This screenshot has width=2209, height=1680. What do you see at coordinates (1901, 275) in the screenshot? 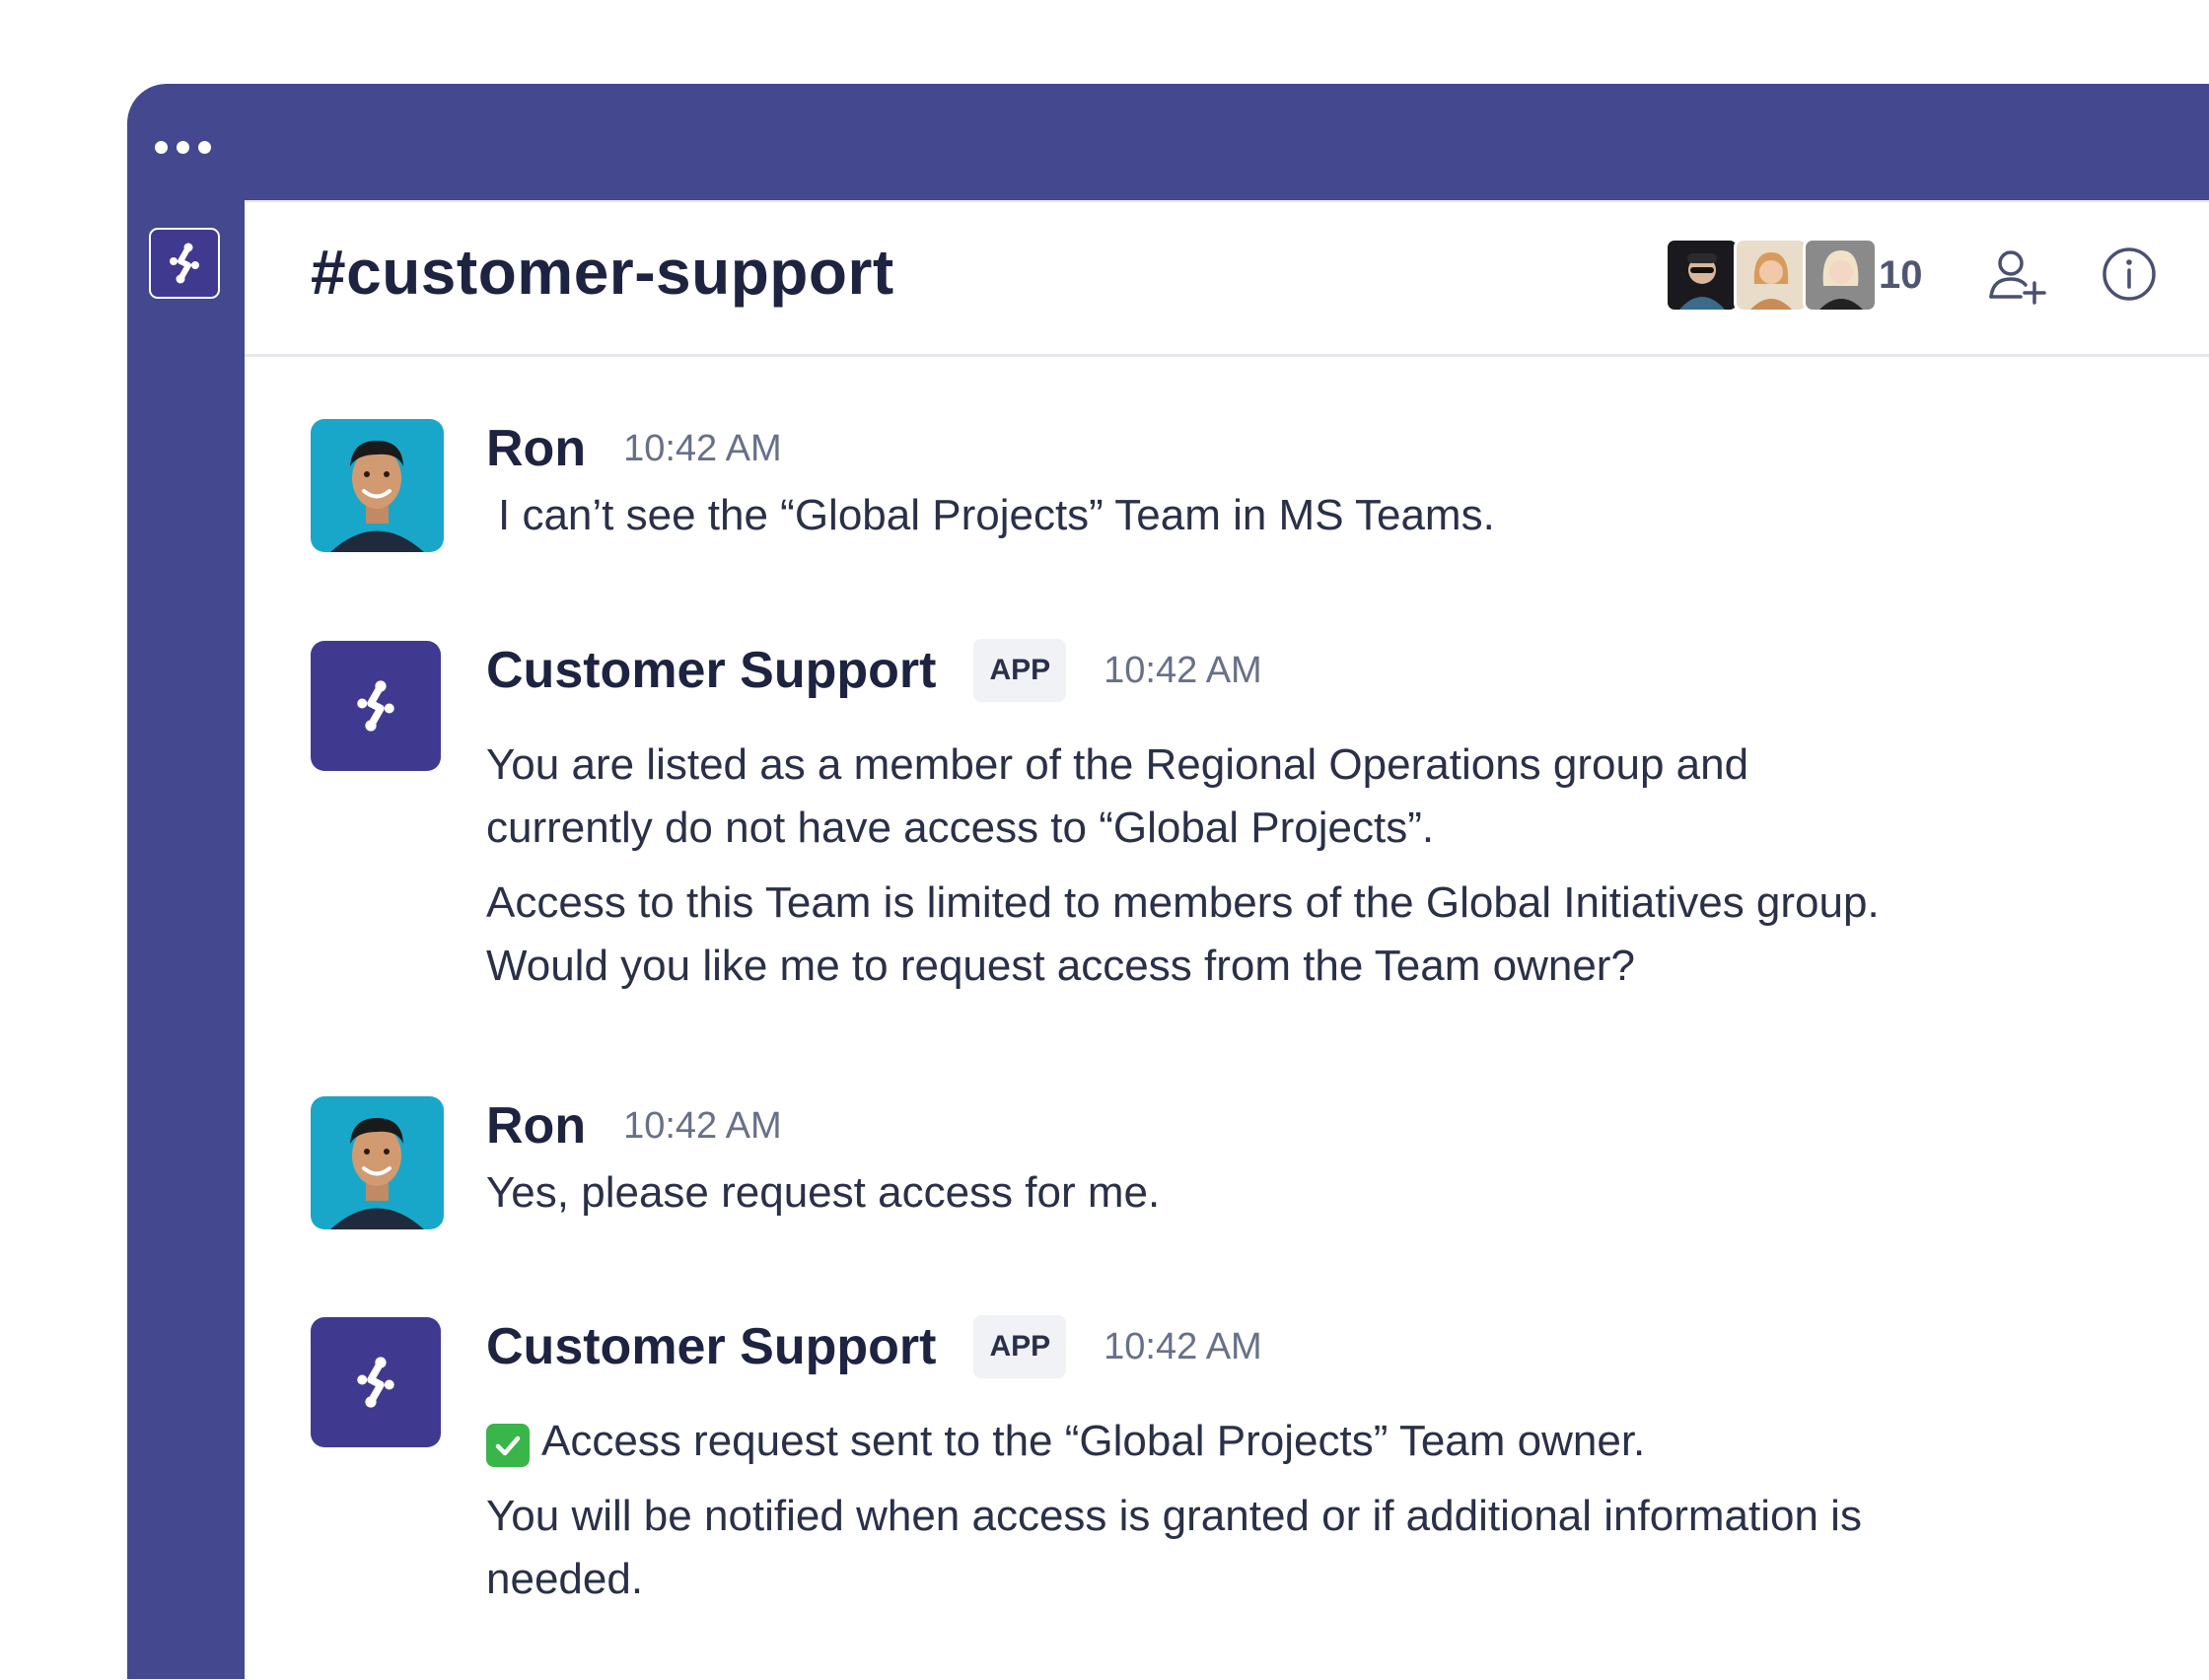
I see `member-count: 10` at bounding box center [1901, 275].